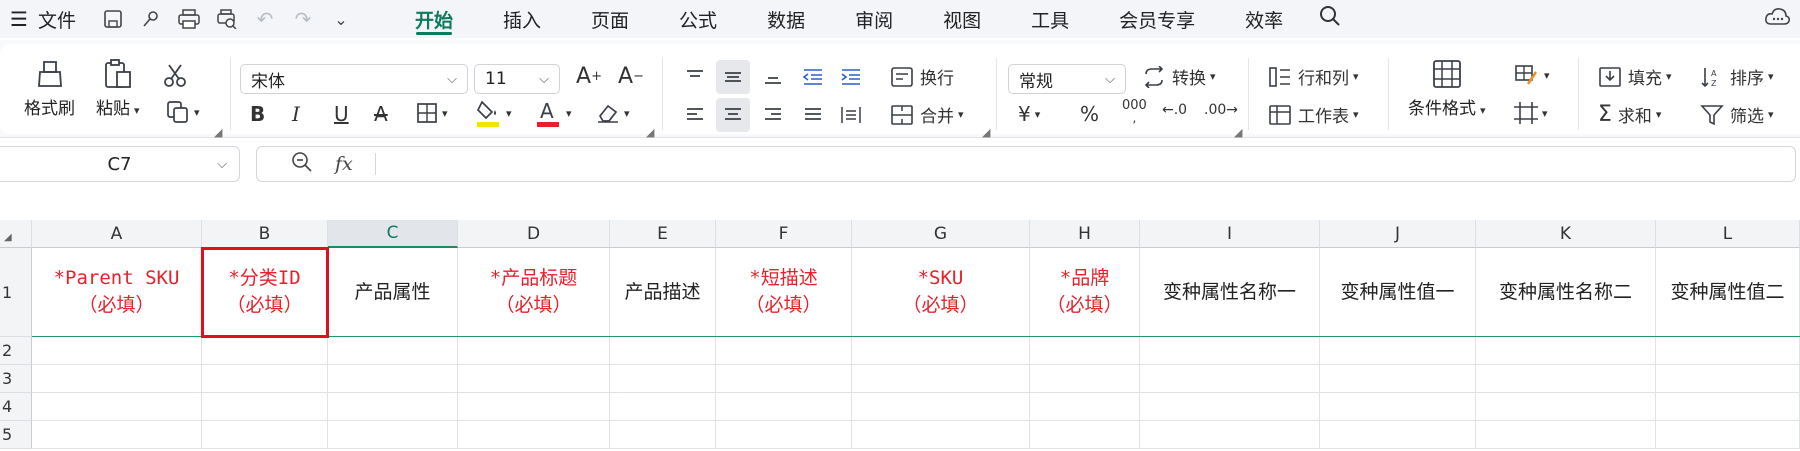 Image resolution: width=1800 pixels, height=451 pixels. I want to click on cell-k1: 变种属性名称二, so click(1566, 292).